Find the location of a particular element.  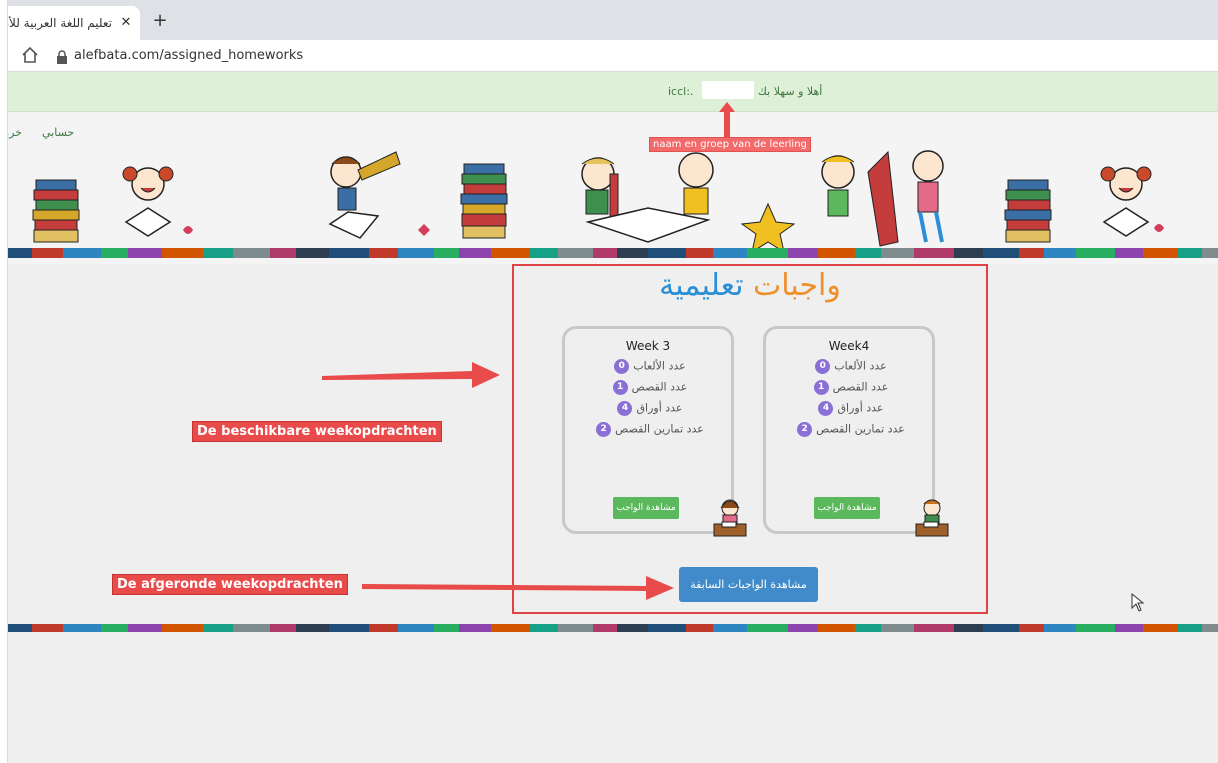

address-bar: alefbata.com/assigned_homeworks is located at coordinates (609, 56).